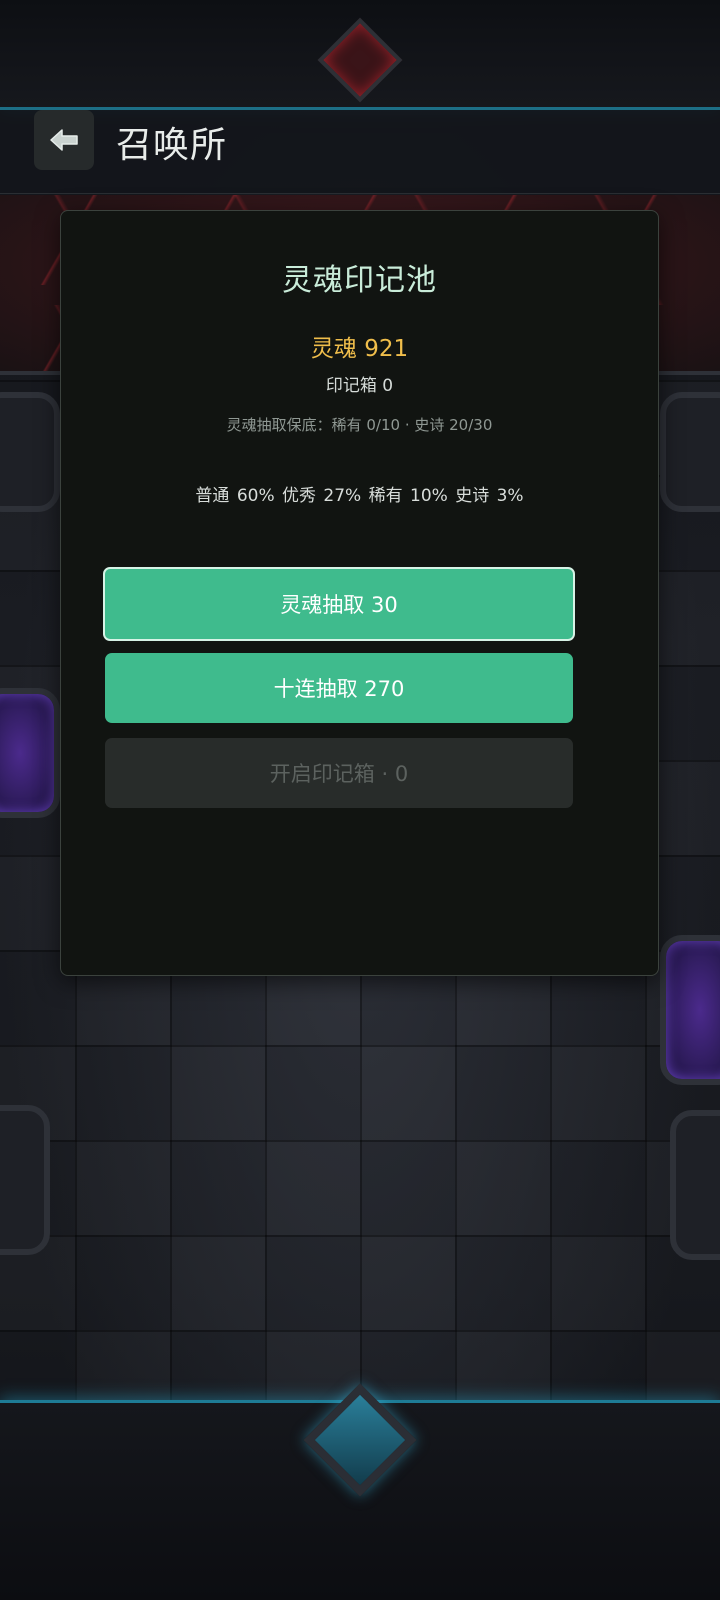 The image size is (720, 1600). What do you see at coordinates (359, 386) in the screenshot?
I see `mark-box-count: 印记箱 0` at bounding box center [359, 386].